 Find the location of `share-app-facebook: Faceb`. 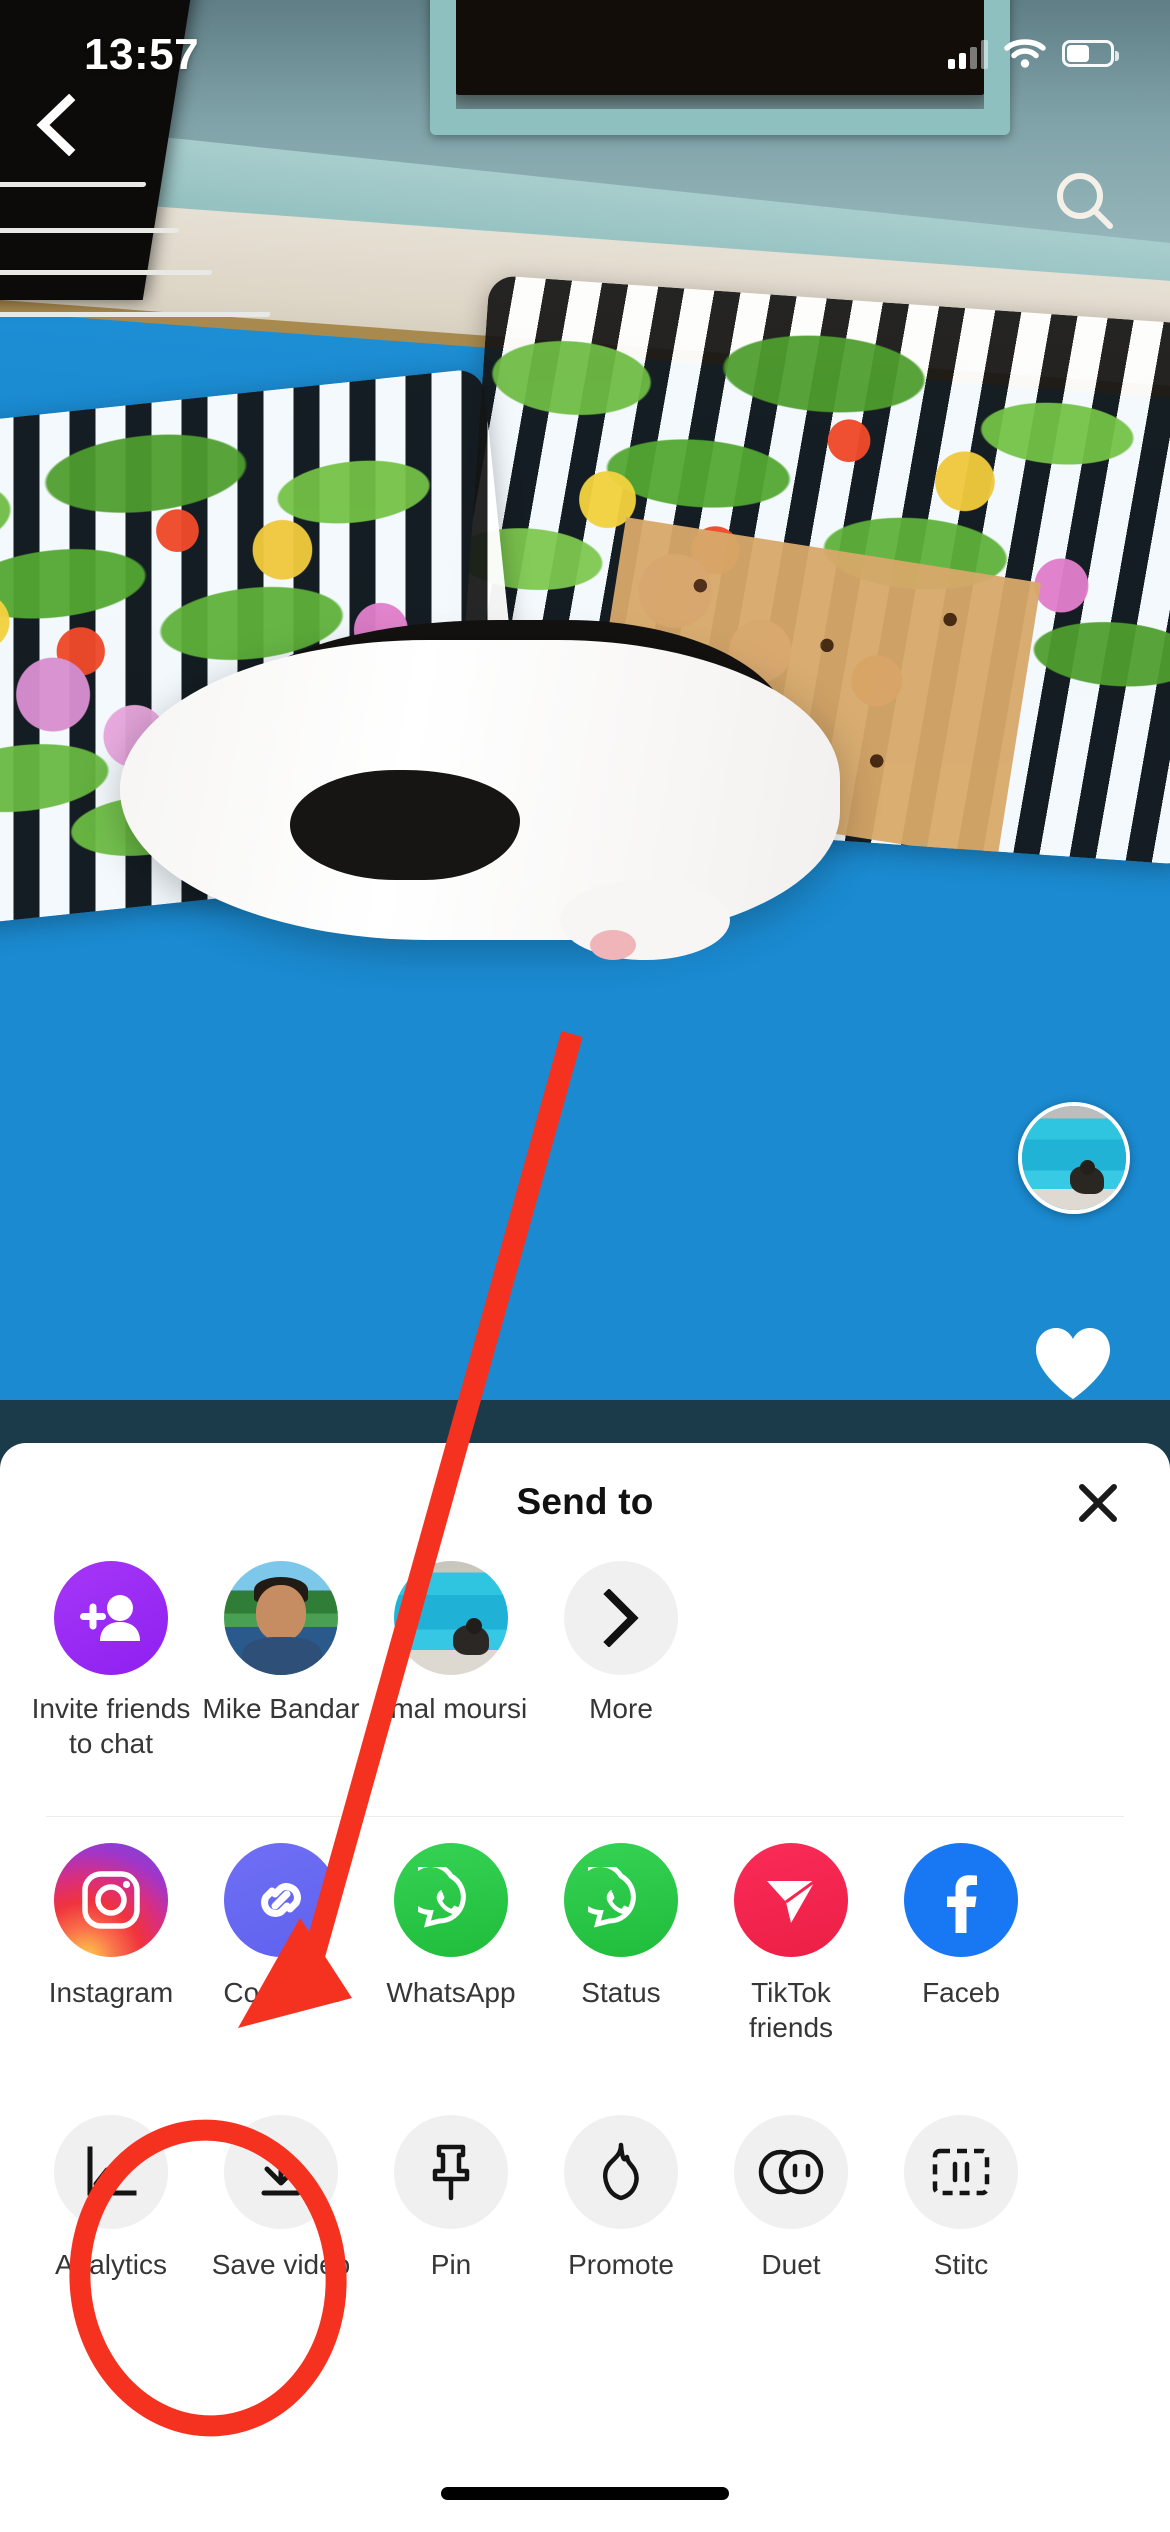

share-app-facebook: Faceb is located at coordinates (961, 1926).